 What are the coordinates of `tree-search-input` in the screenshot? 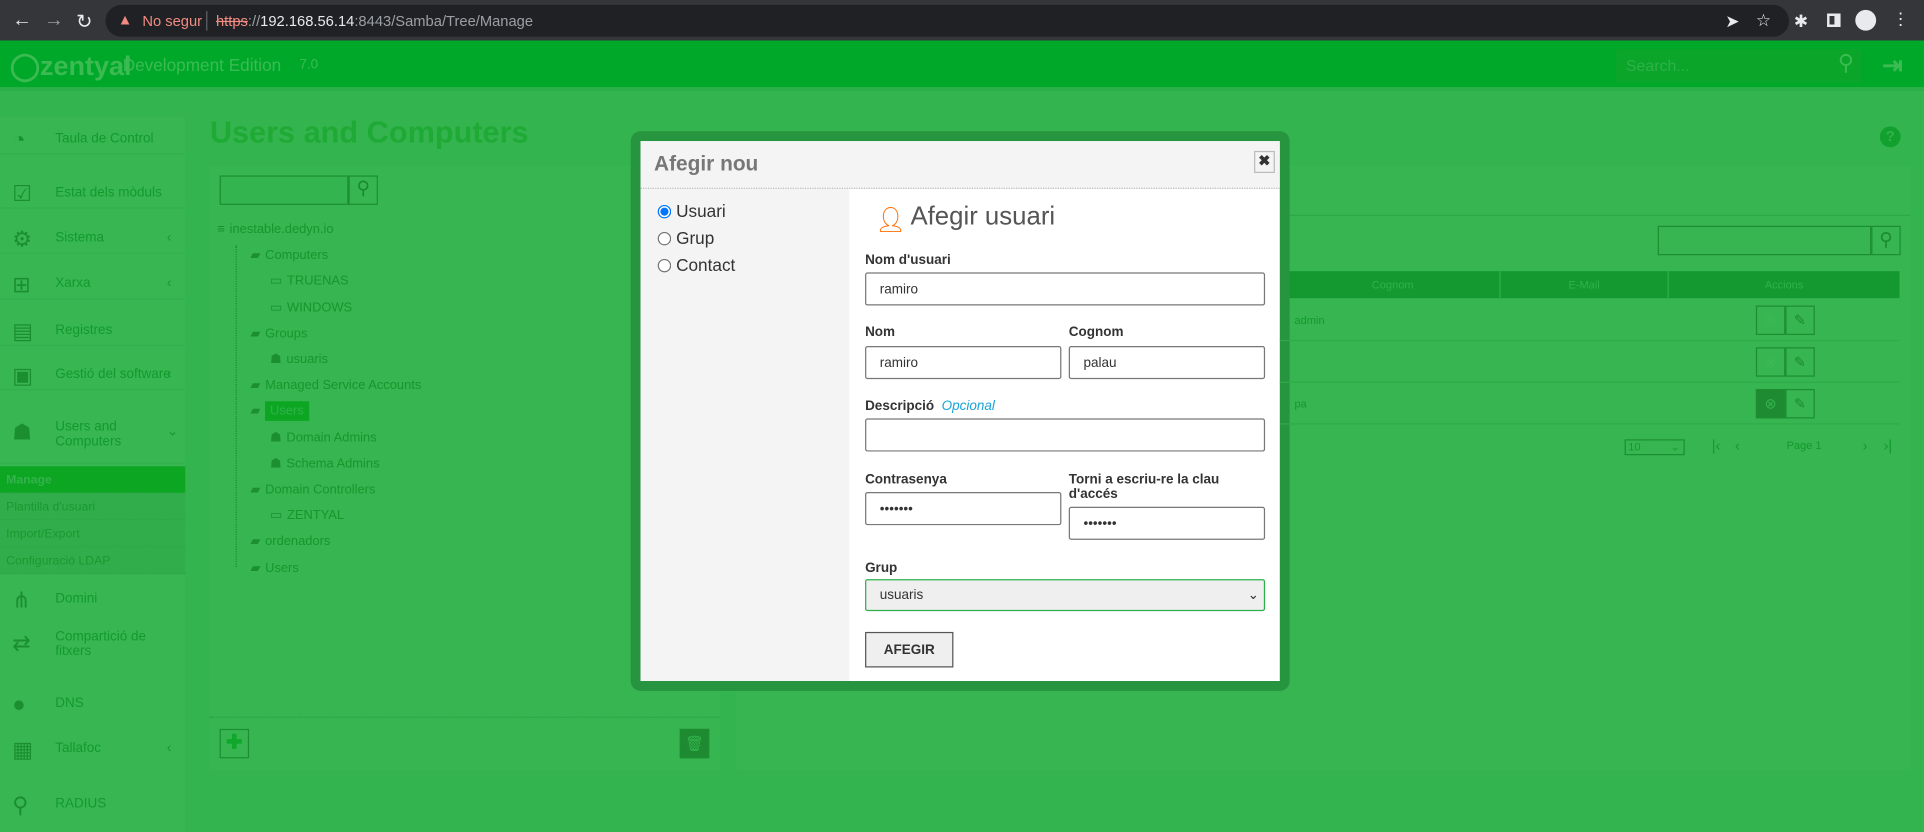 It's located at (284, 190).